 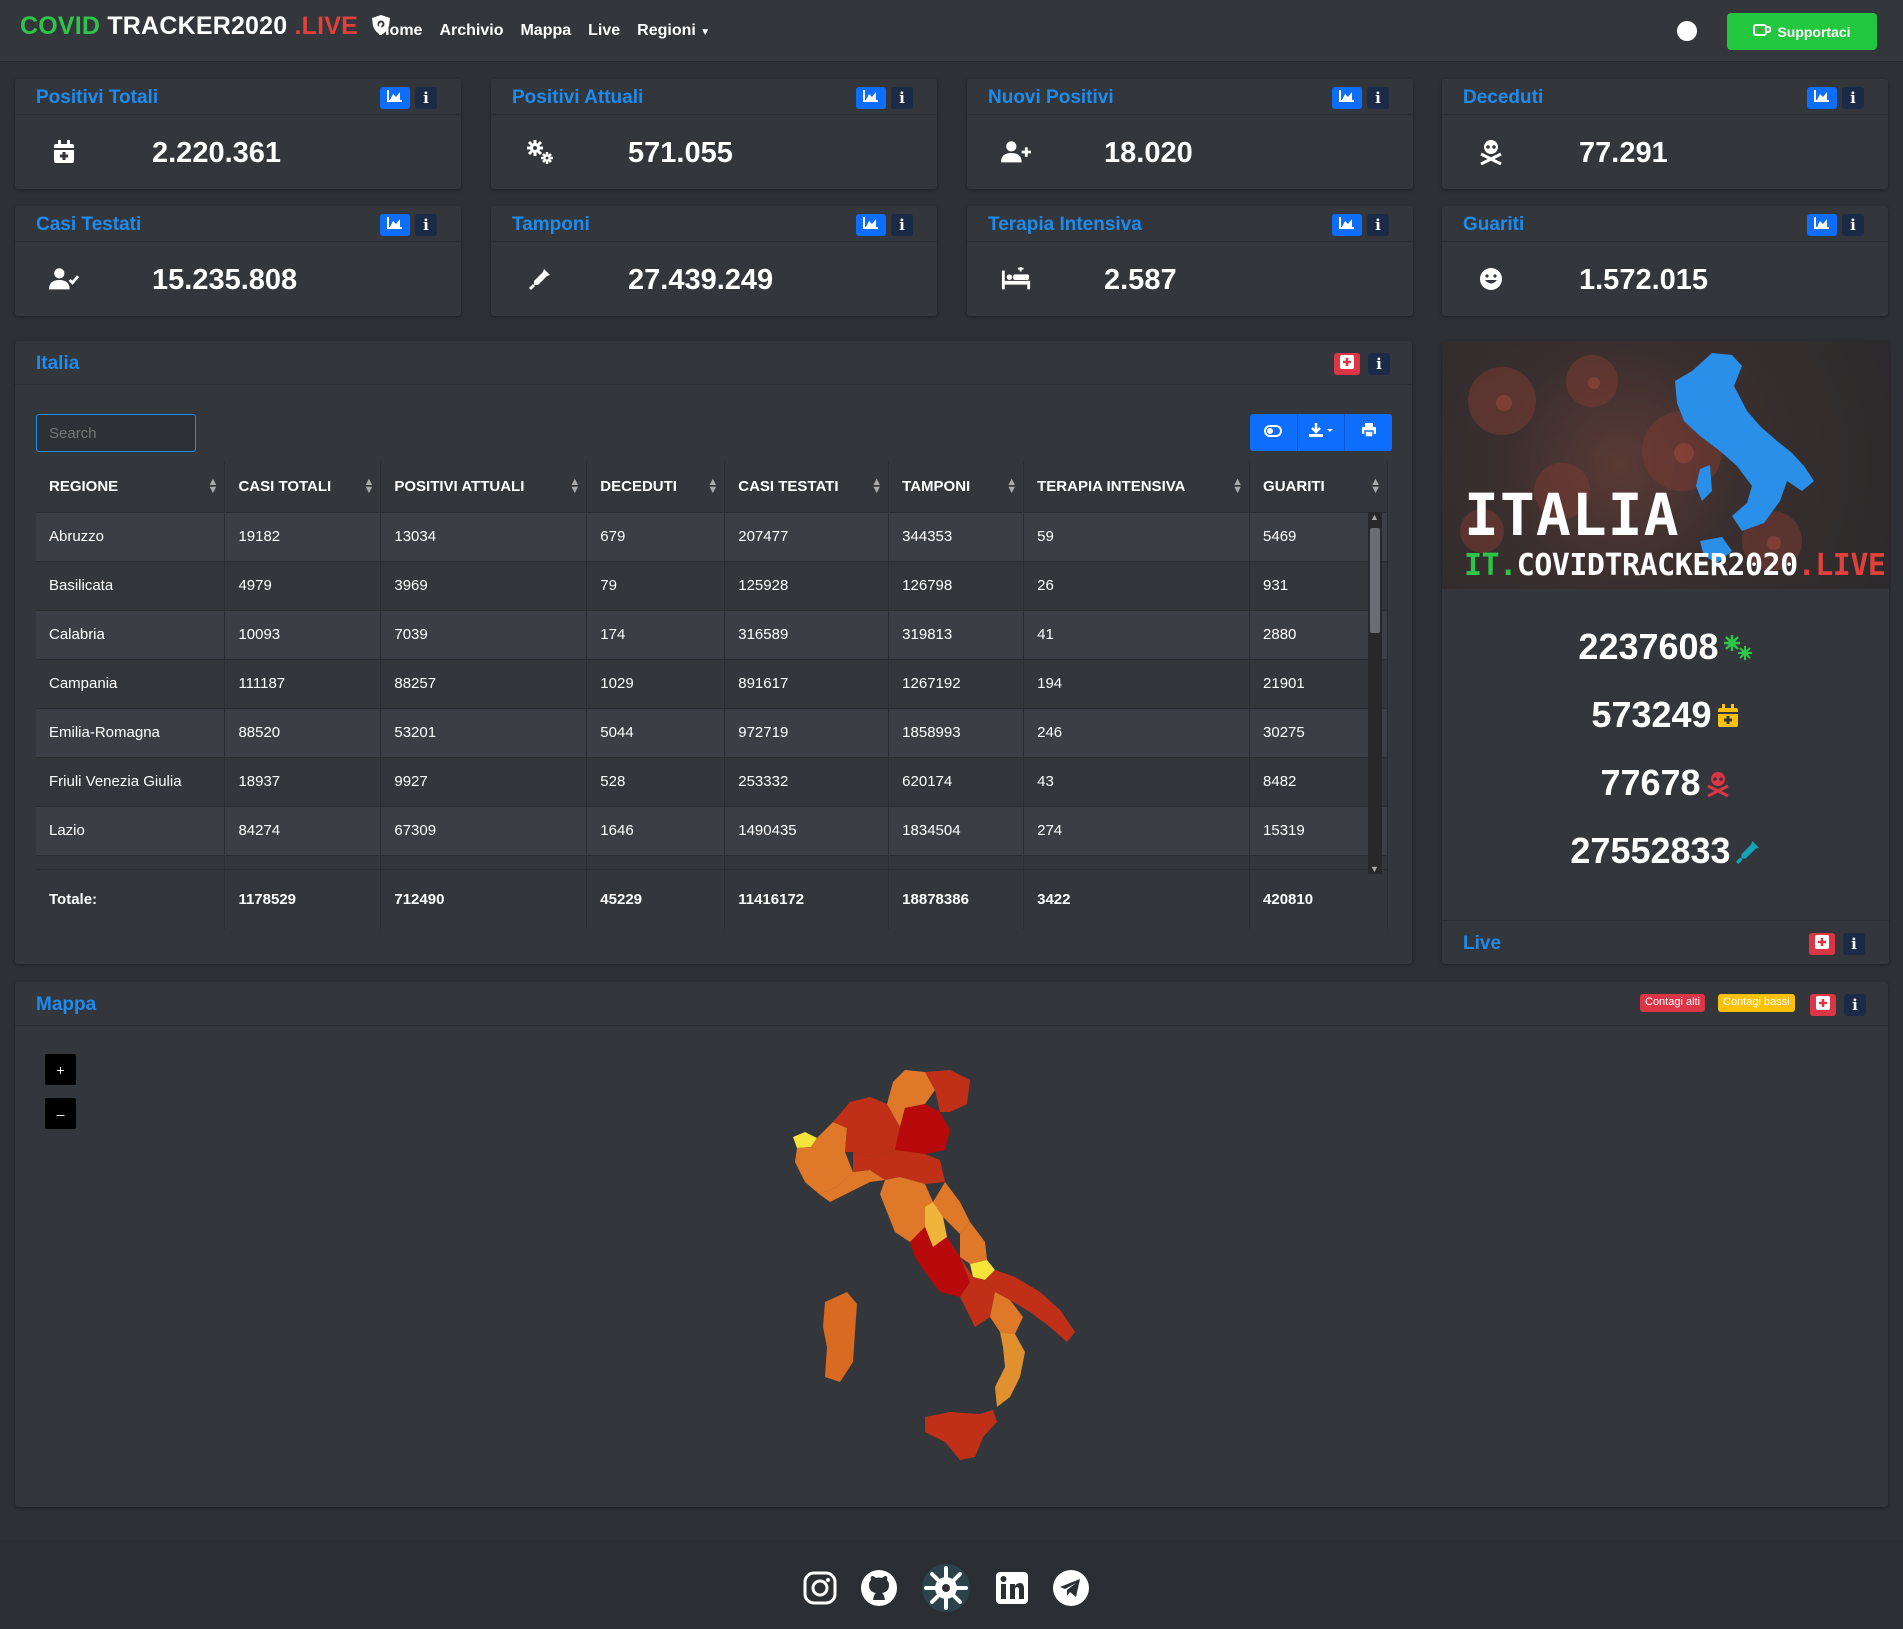 What do you see at coordinates (64, 279) in the screenshot?
I see `user-check-icon` at bounding box center [64, 279].